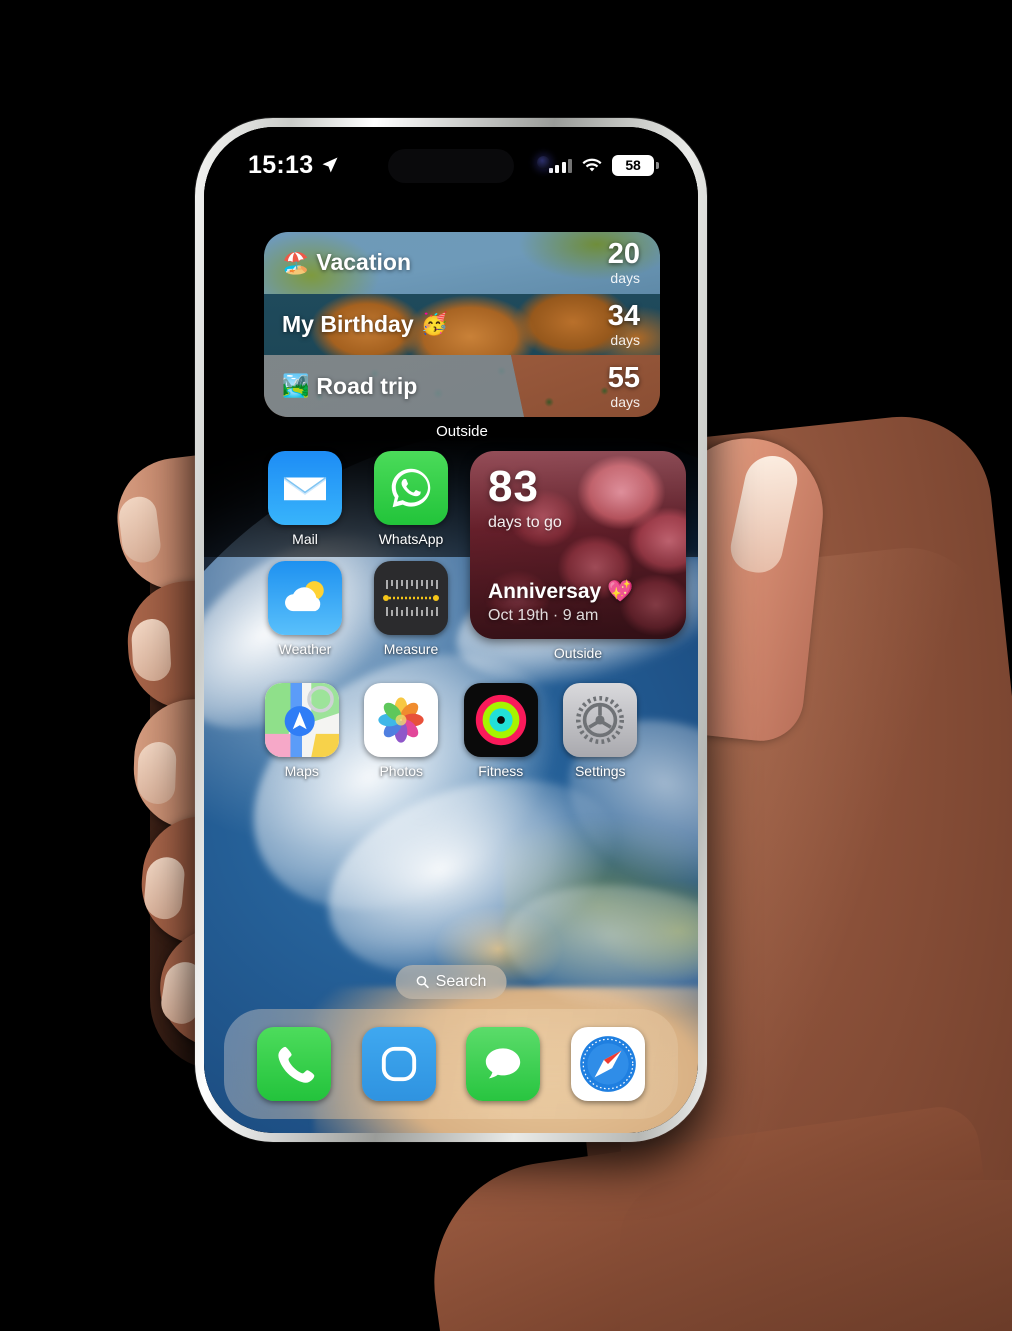 The height and width of the screenshot is (1331, 1012). I want to click on mail-icon, so click(305, 488).